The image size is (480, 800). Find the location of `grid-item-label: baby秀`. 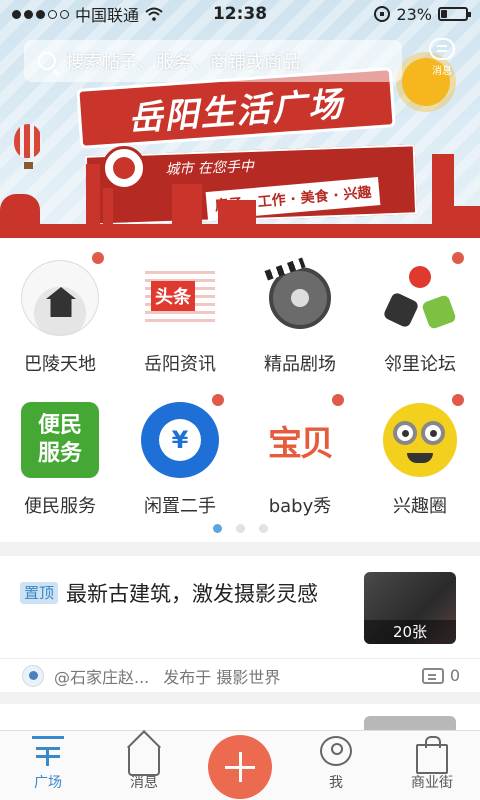

grid-item-label: baby秀 is located at coordinates (300, 506).